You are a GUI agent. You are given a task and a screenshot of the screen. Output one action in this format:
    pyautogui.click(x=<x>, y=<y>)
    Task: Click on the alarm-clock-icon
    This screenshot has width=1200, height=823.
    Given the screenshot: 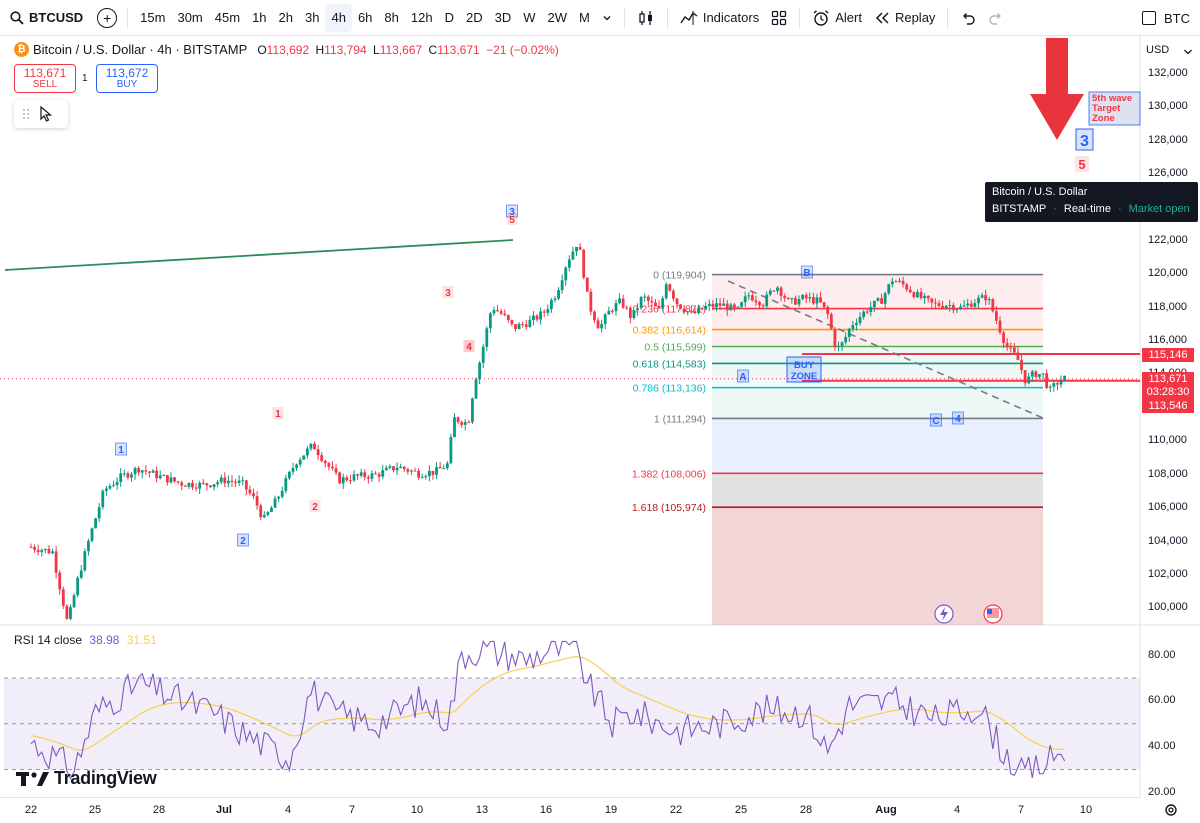 What is the action you would take?
    pyautogui.click(x=821, y=17)
    